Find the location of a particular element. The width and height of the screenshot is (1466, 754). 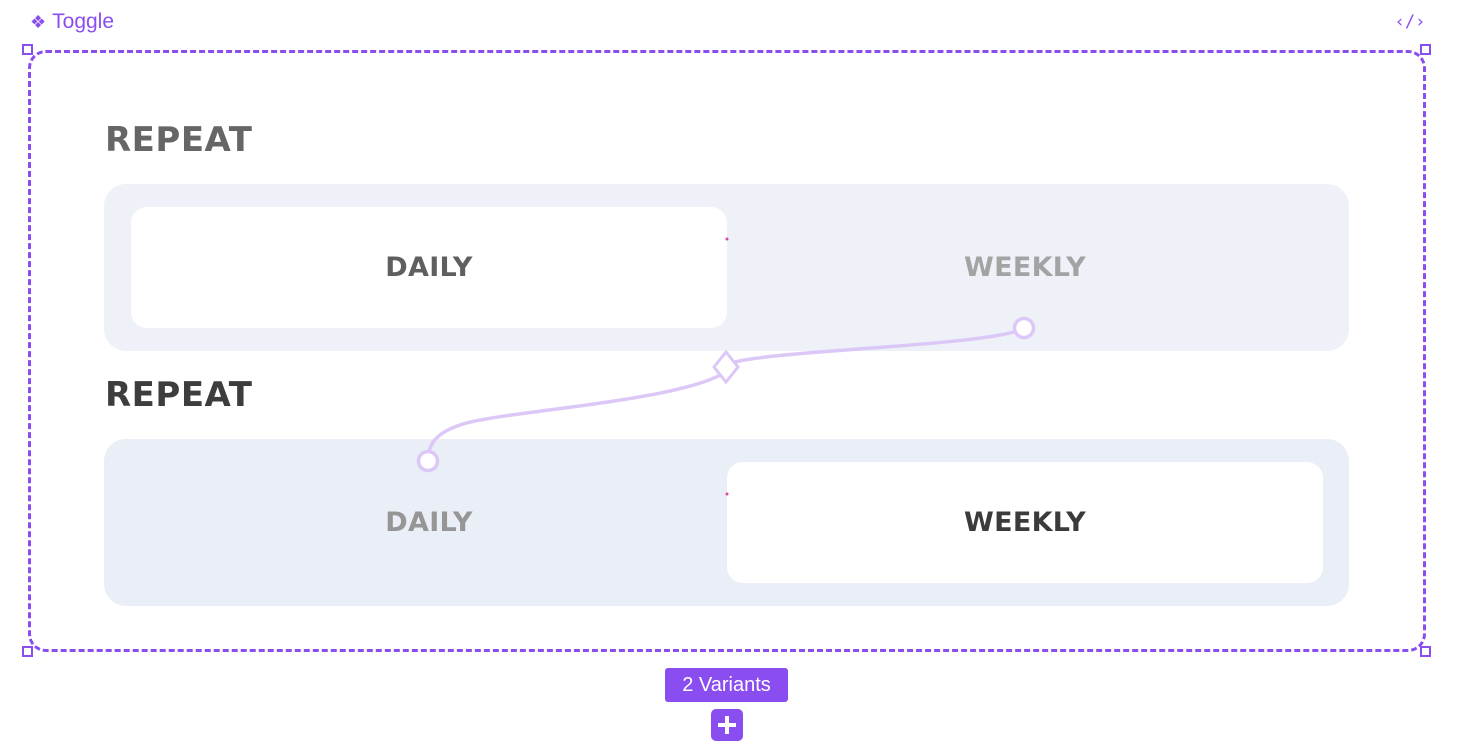

variant-2-option-daily: DAILY is located at coordinates (429, 522).